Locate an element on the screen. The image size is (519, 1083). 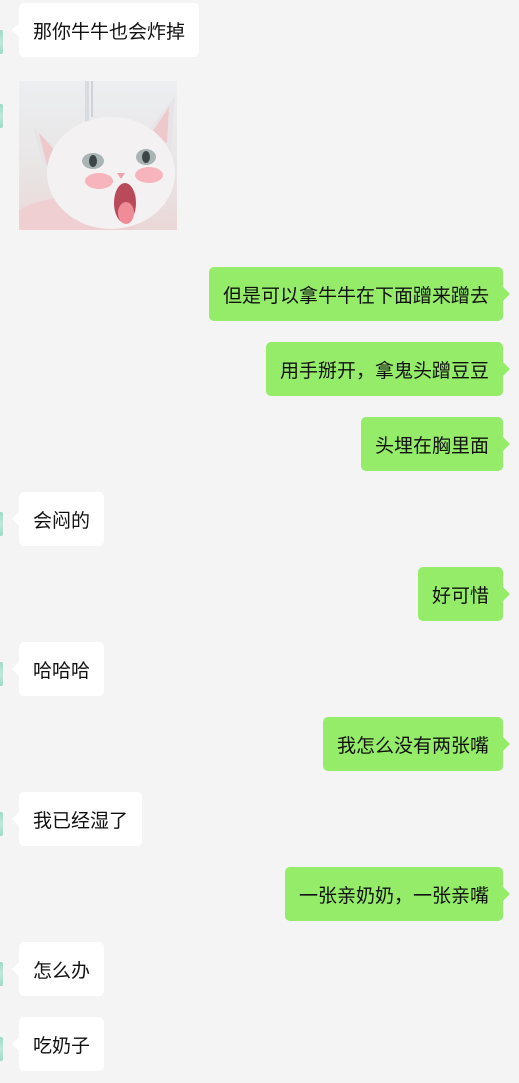
message-text: 好可惜 is located at coordinates (460, 595).